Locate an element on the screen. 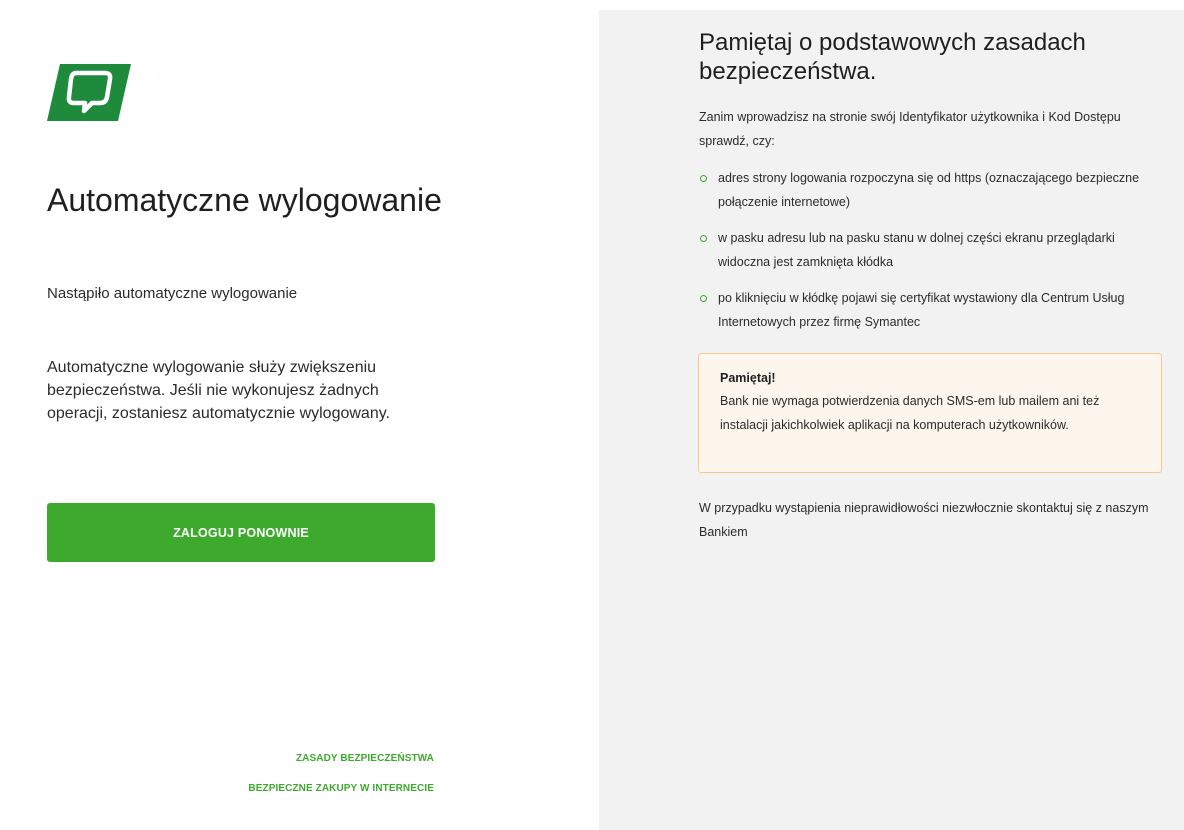 This screenshot has height=830, width=1184. bank-logo is located at coordinates (89, 92).